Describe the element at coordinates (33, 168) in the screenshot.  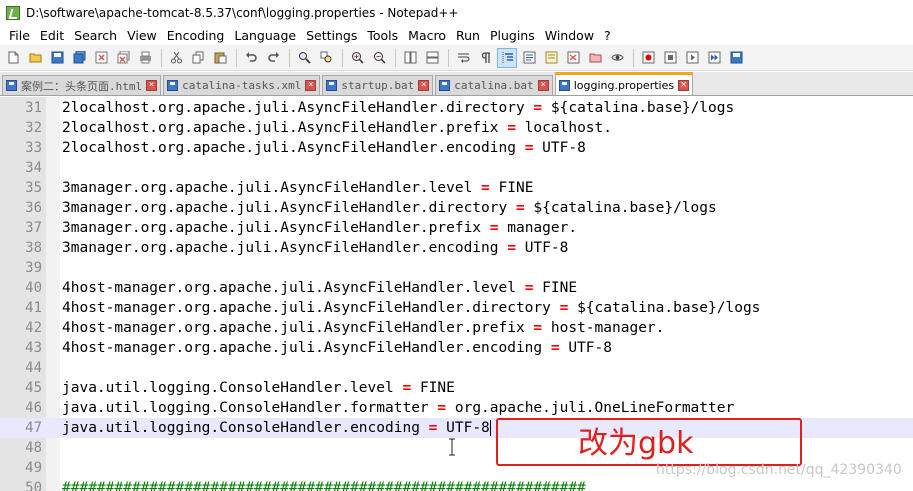
I see `line-number: 34` at that location.